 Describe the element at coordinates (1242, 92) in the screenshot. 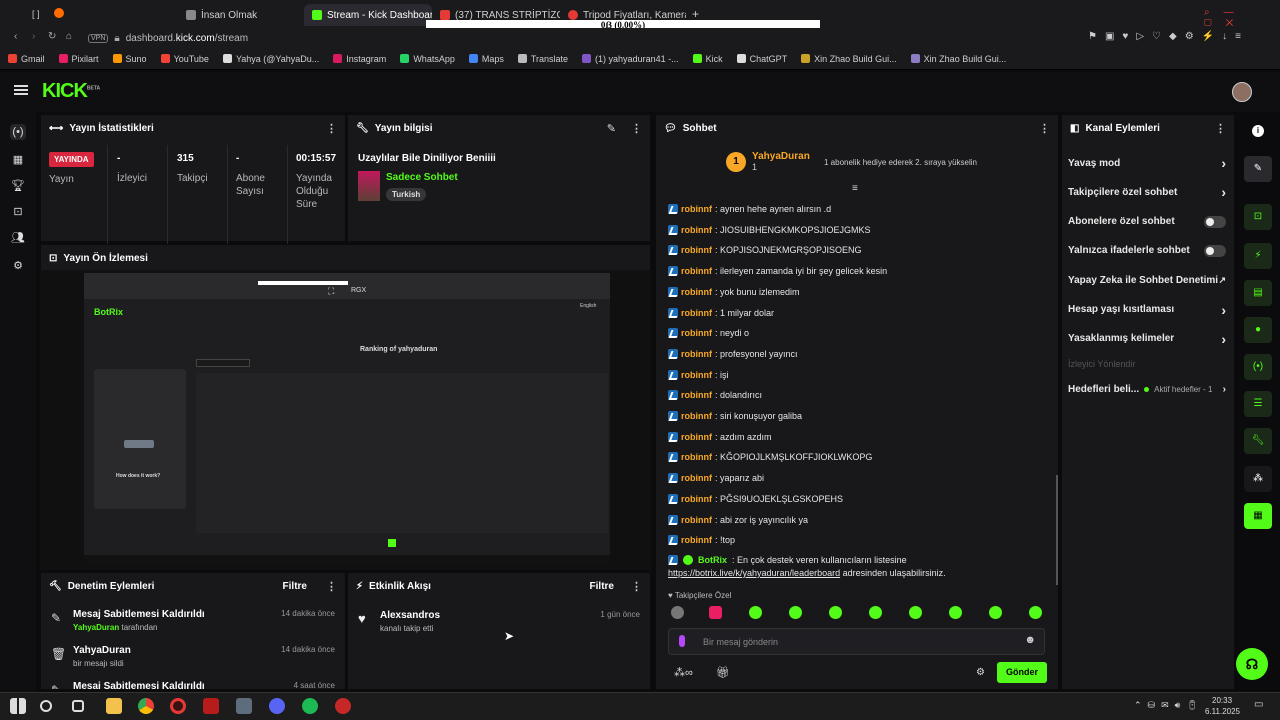

I see `user-avatar` at that location.